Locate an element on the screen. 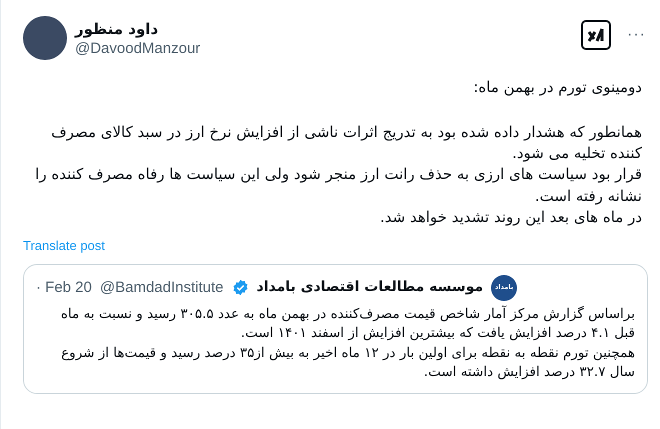  author-handle: @DavoodManzour is located at coordinates (137, 49).